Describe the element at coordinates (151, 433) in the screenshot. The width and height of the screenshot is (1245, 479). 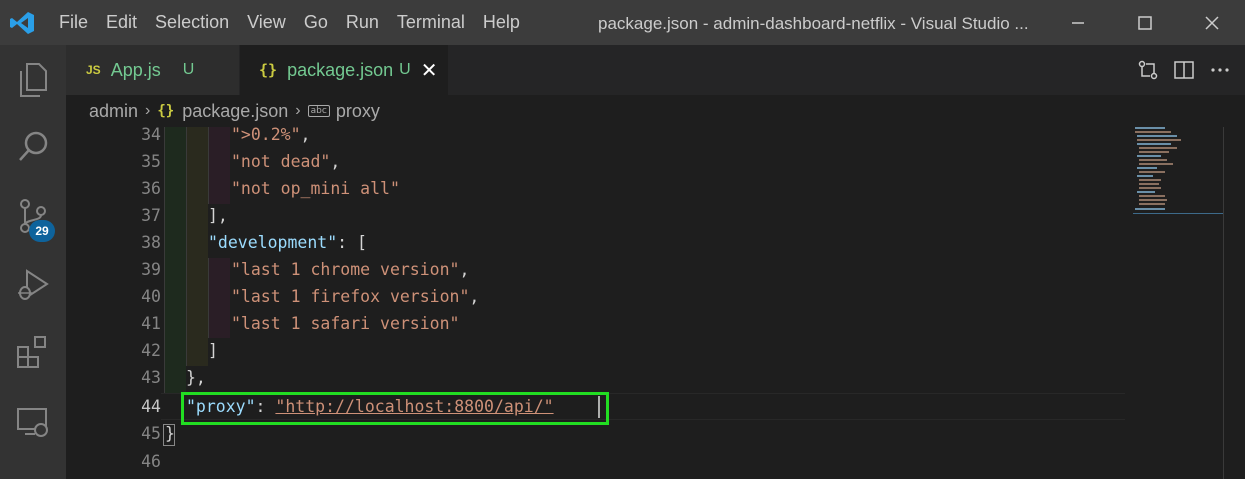
I see `line-number: 45` at that location.